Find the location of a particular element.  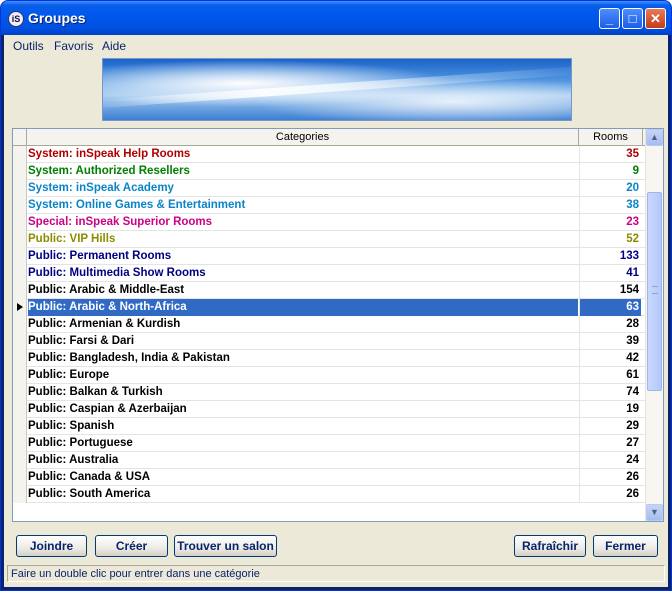

rooms-count-cell: 74 is located at coordinates (610, 392).